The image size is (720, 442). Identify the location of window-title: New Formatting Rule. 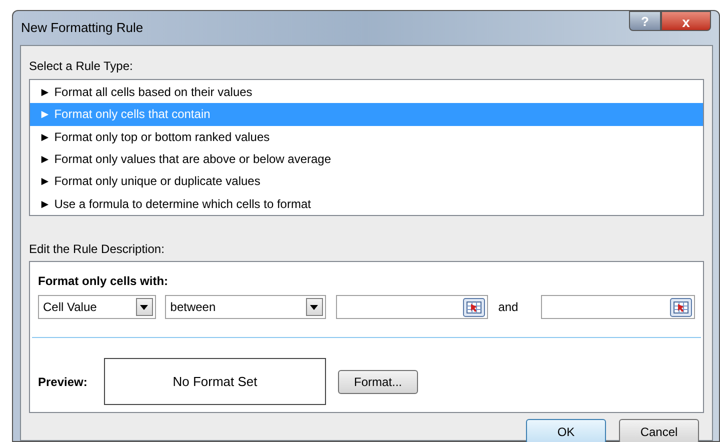
(82, 28).